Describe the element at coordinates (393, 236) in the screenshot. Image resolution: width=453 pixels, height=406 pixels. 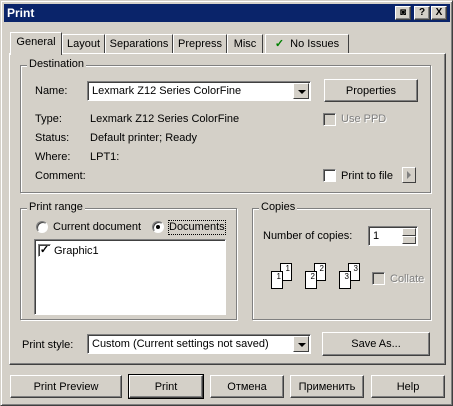
I see `copies-stepper: 1` at that location.